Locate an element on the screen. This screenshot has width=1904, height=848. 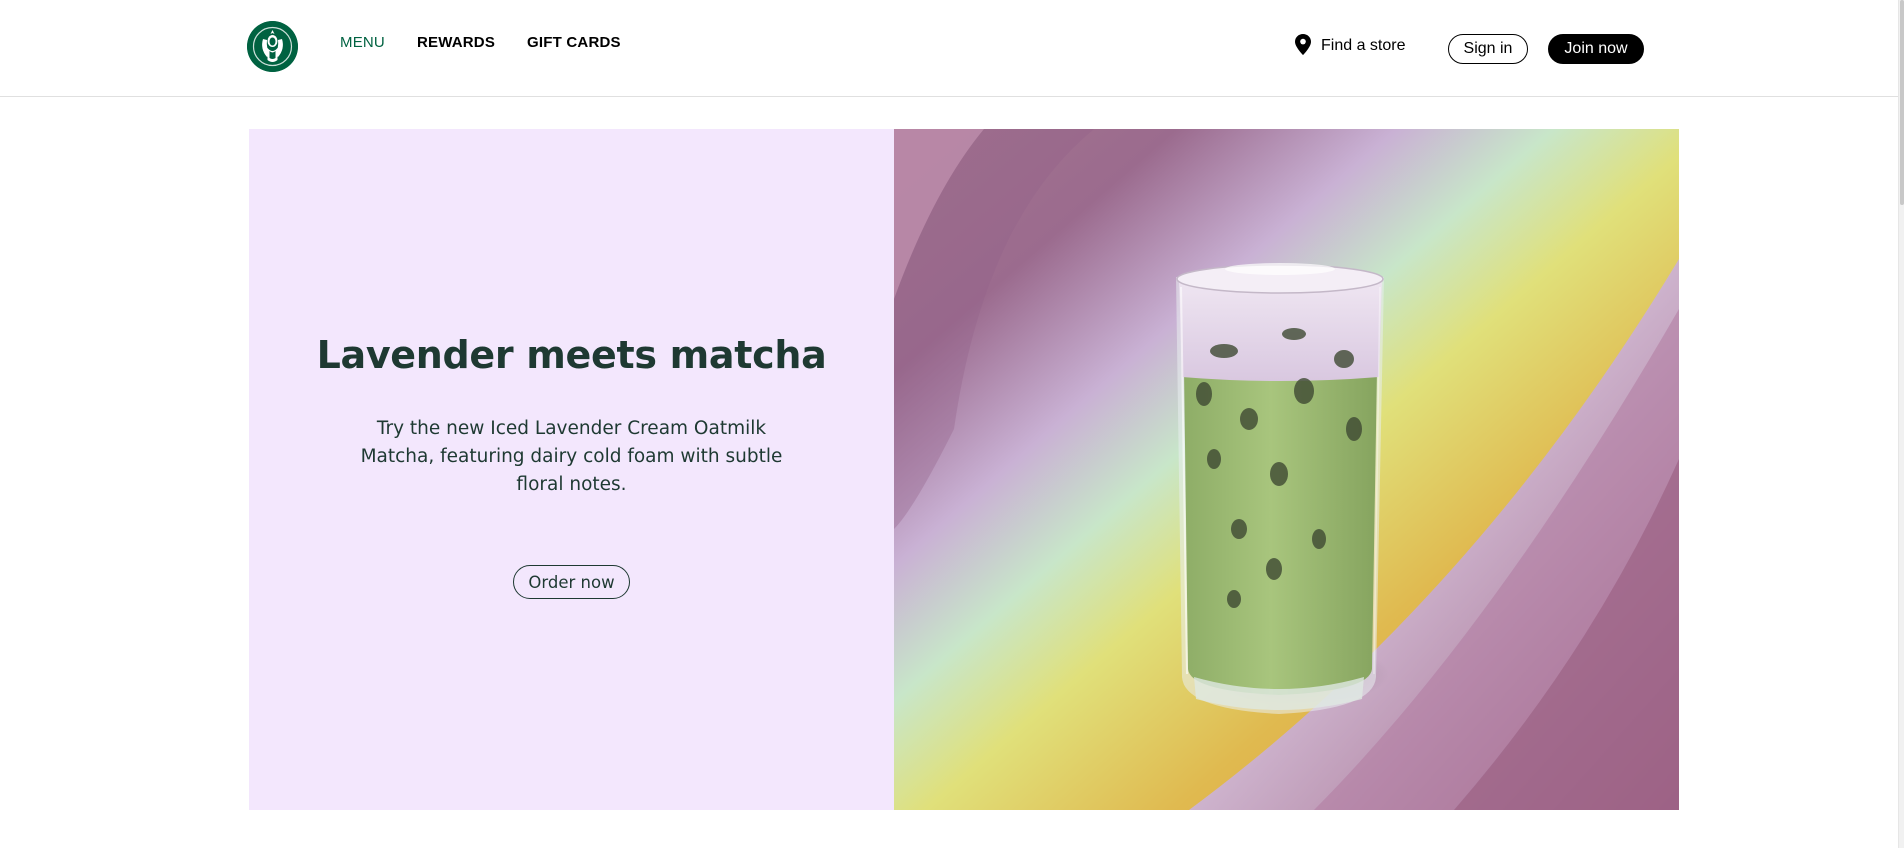
find-a-store-link: Find a store is located at coordinates (1350, 44).